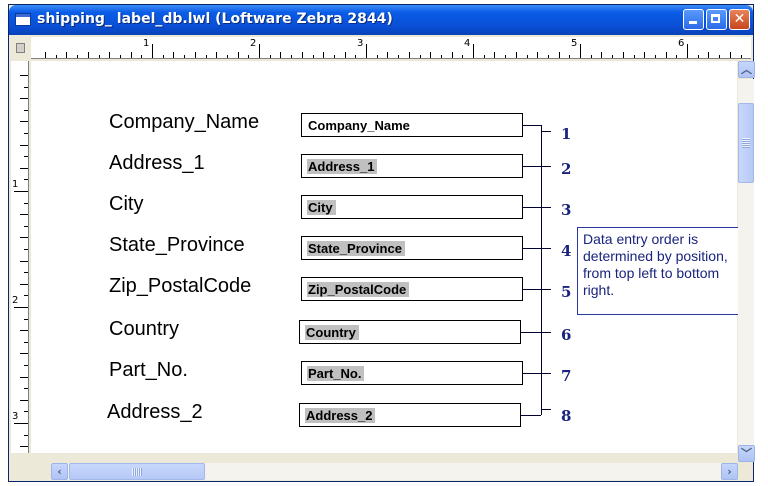  Describe the element at coordinates (412, 166) in the screenshot. I see `label-field-box: Address_1` at that location.